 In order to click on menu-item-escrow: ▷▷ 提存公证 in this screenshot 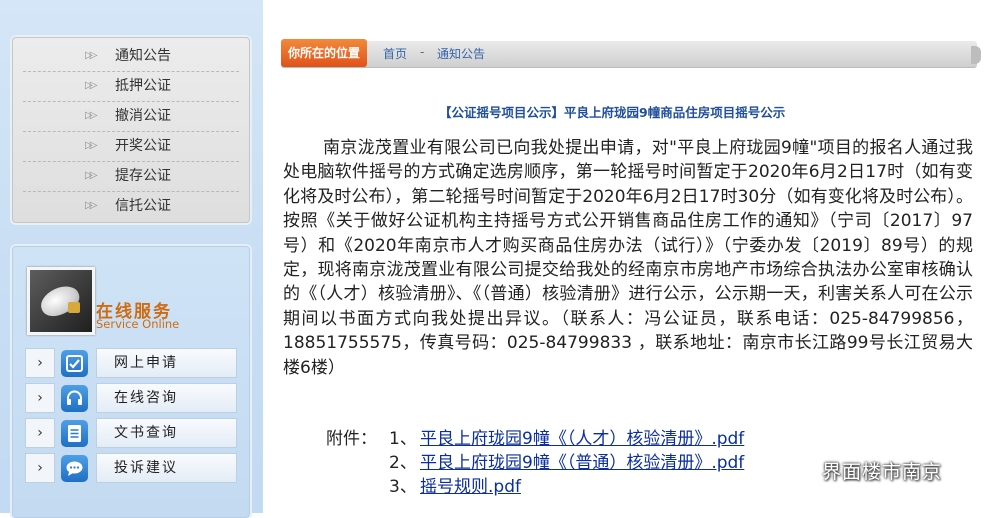, I will do `click(131, 176)`.